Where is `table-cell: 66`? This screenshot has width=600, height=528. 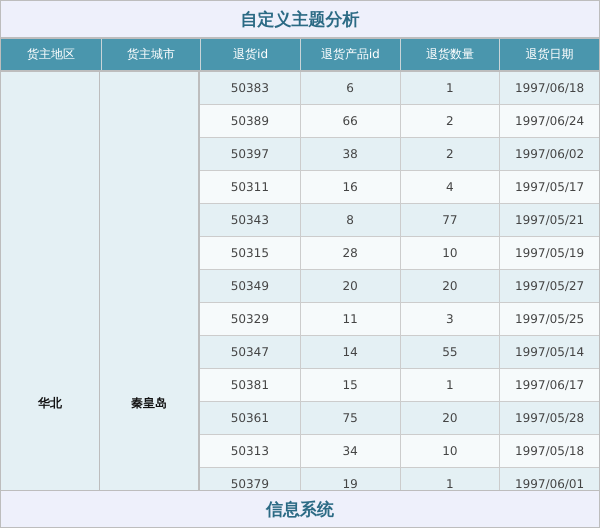
table-cell: 66 is located at coordinates (350, 121).